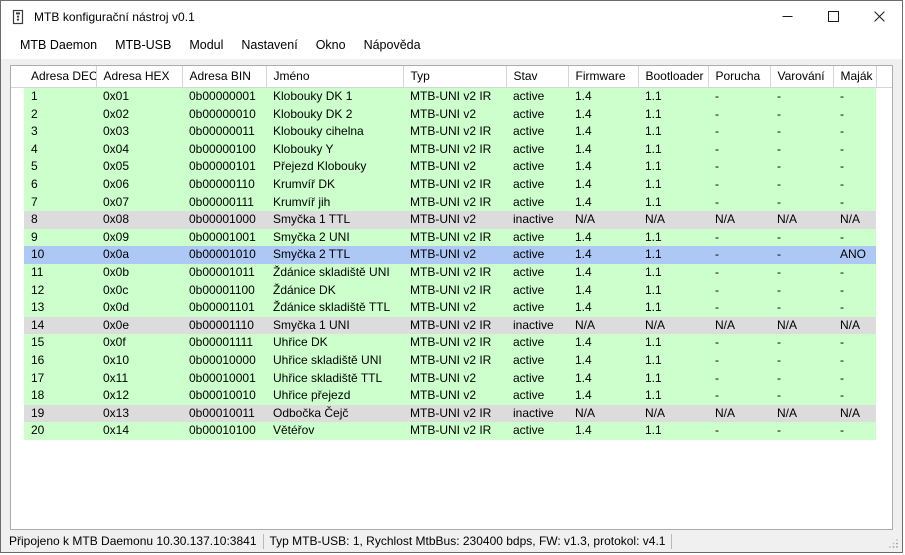  I want to click on column-header-majak: Maják, so click(855, 77).